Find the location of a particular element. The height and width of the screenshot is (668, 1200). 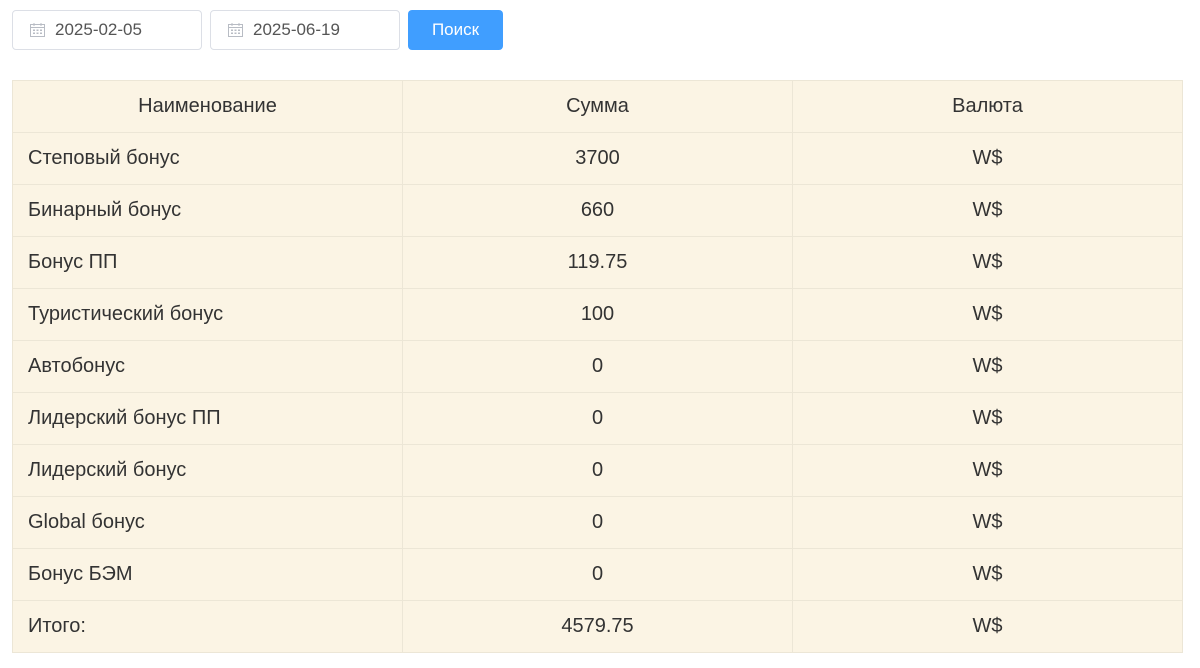

row-name: Туристический бонус is located at coordinates (207, 314).